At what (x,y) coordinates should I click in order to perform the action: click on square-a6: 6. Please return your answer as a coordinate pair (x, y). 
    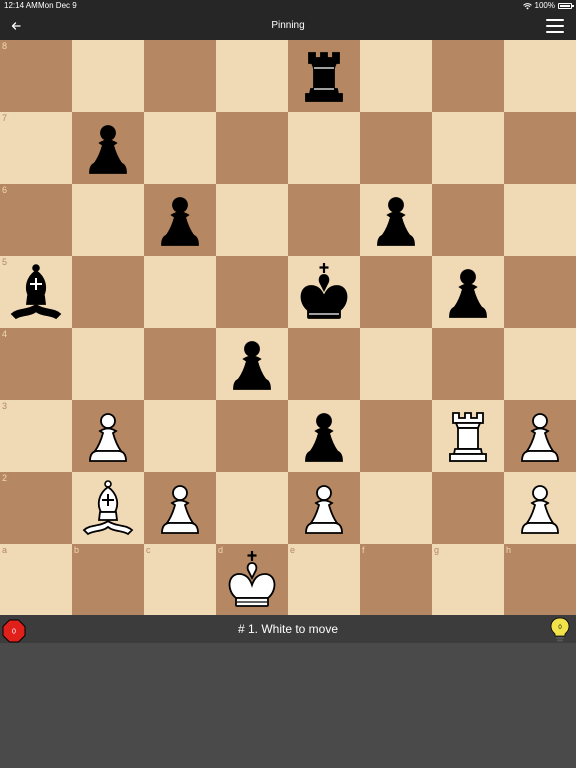
    Looking at the image, I should click on (36, 220).